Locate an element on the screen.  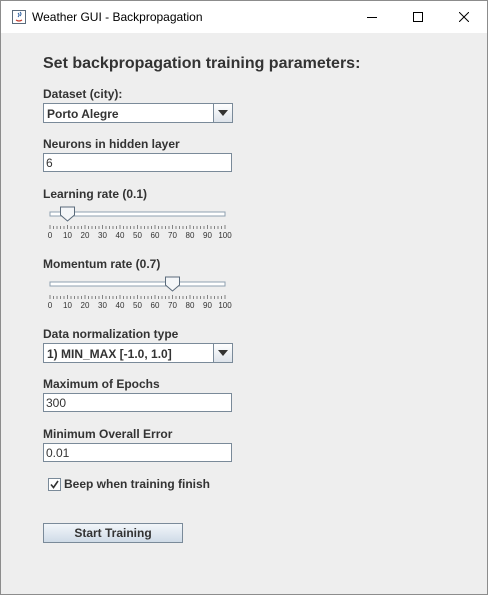
beep-checkbox: Beep when training finish is located at coordinates (129, 484).